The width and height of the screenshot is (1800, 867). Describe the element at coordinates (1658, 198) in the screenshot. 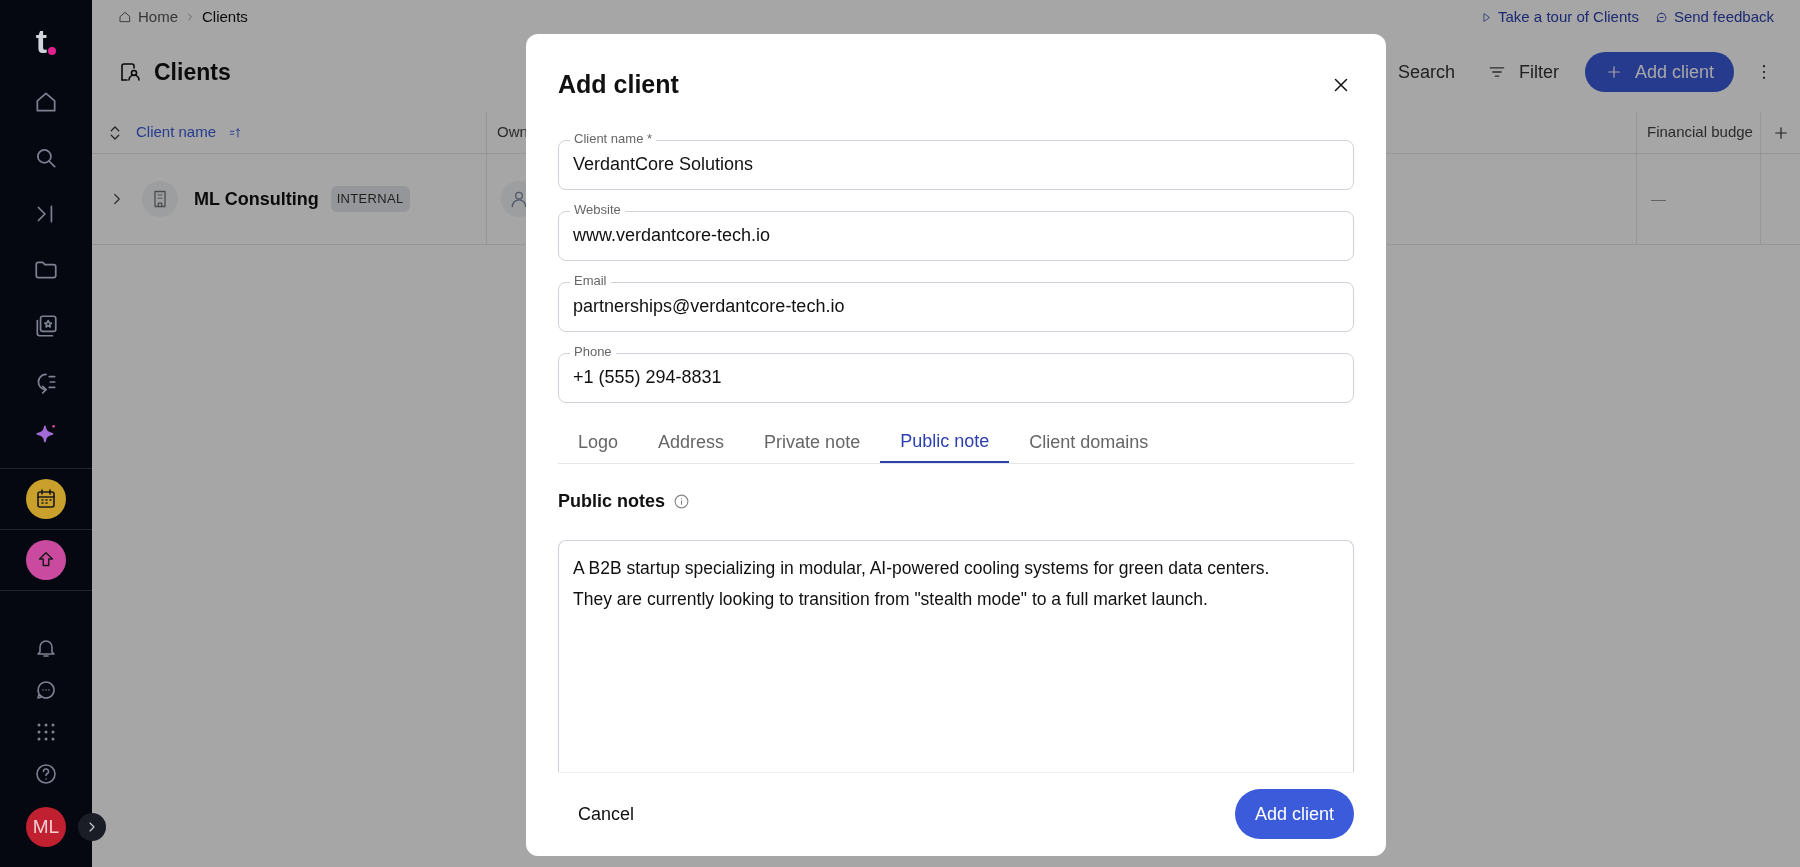

I see `table-cell-text: —` at that location.